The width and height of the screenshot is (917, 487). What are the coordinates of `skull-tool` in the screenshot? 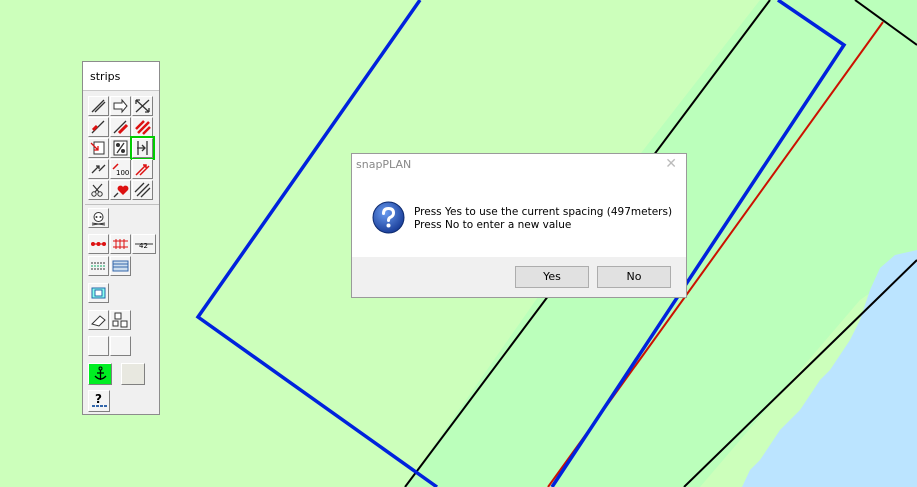 It's located at (98, 218).